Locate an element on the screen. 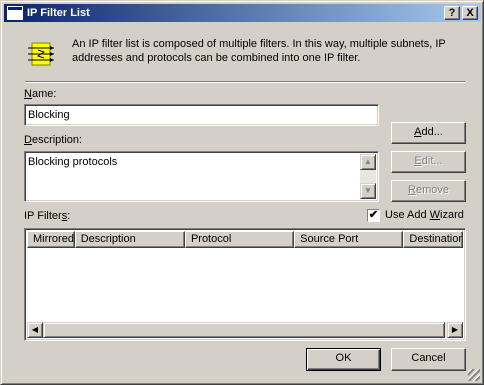 The height and width of the screenshot is (385, 484). ip-filter-list-icon is located at coordinates (41, 54).